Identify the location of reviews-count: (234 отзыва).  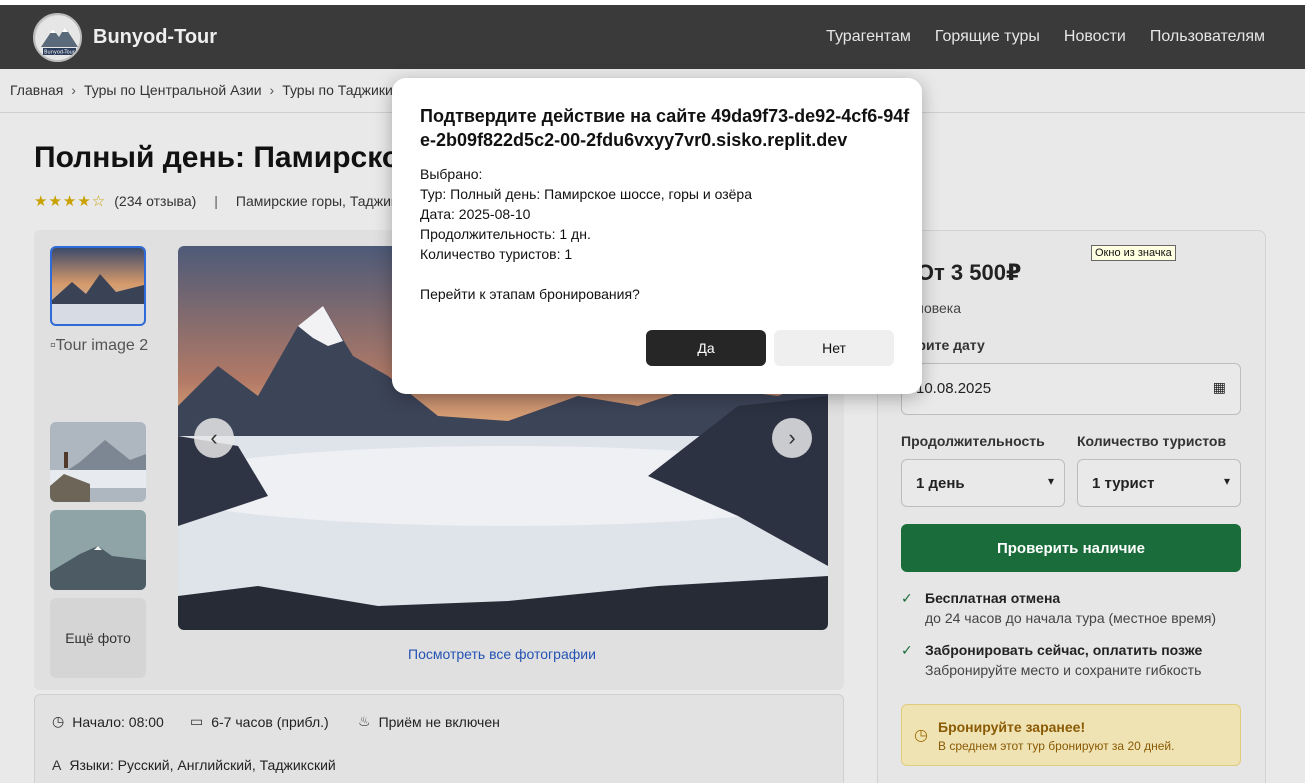
(155, 201).